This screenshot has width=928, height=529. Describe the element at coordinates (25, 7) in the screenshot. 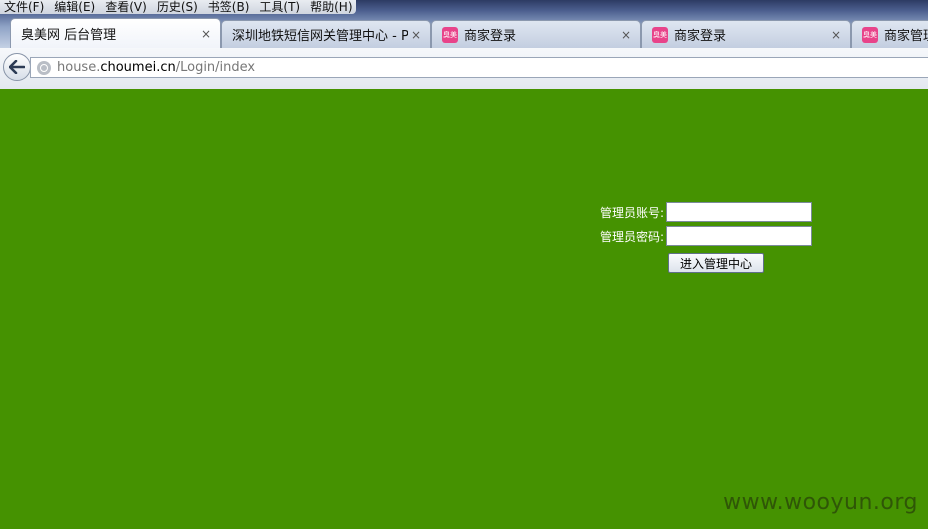

I see `menu-file: 文件(F)` at that location.